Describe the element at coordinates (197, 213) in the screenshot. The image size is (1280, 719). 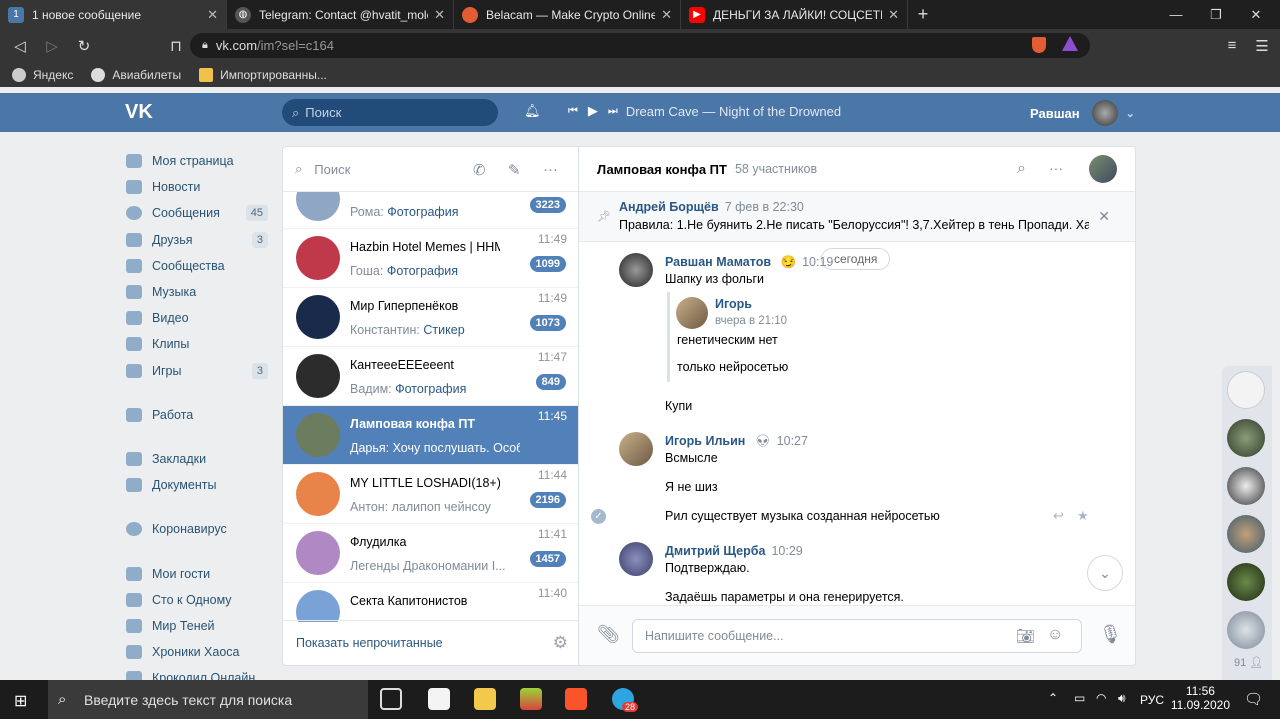
I see `menu-item-messages: Сообщения 45` at that location.